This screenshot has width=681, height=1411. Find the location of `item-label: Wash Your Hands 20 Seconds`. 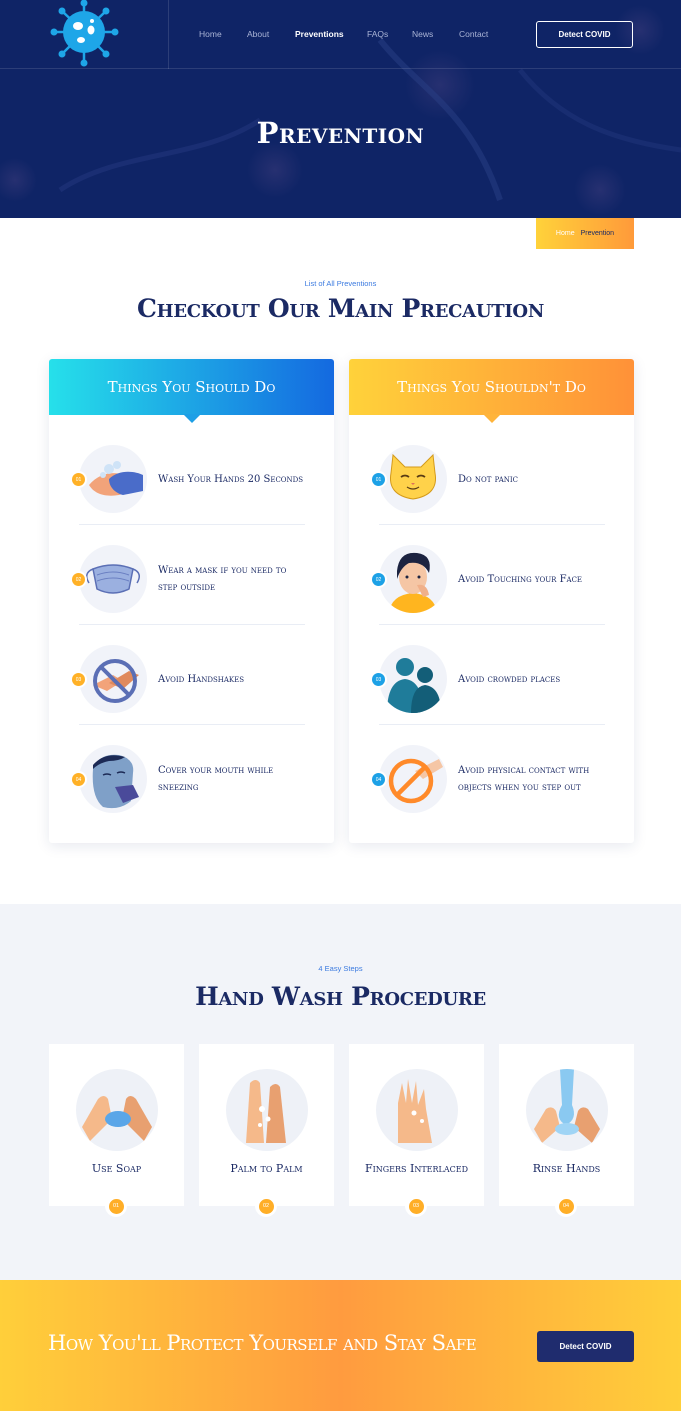

item-label: Wash Your Hands 20 Seconds is located at coordinates (231, 479).